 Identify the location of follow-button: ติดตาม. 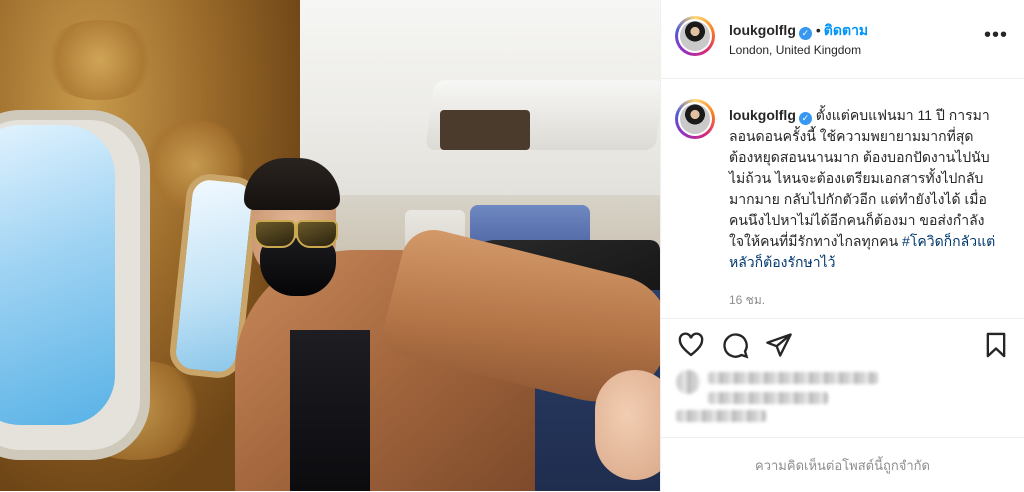
(846, 30).